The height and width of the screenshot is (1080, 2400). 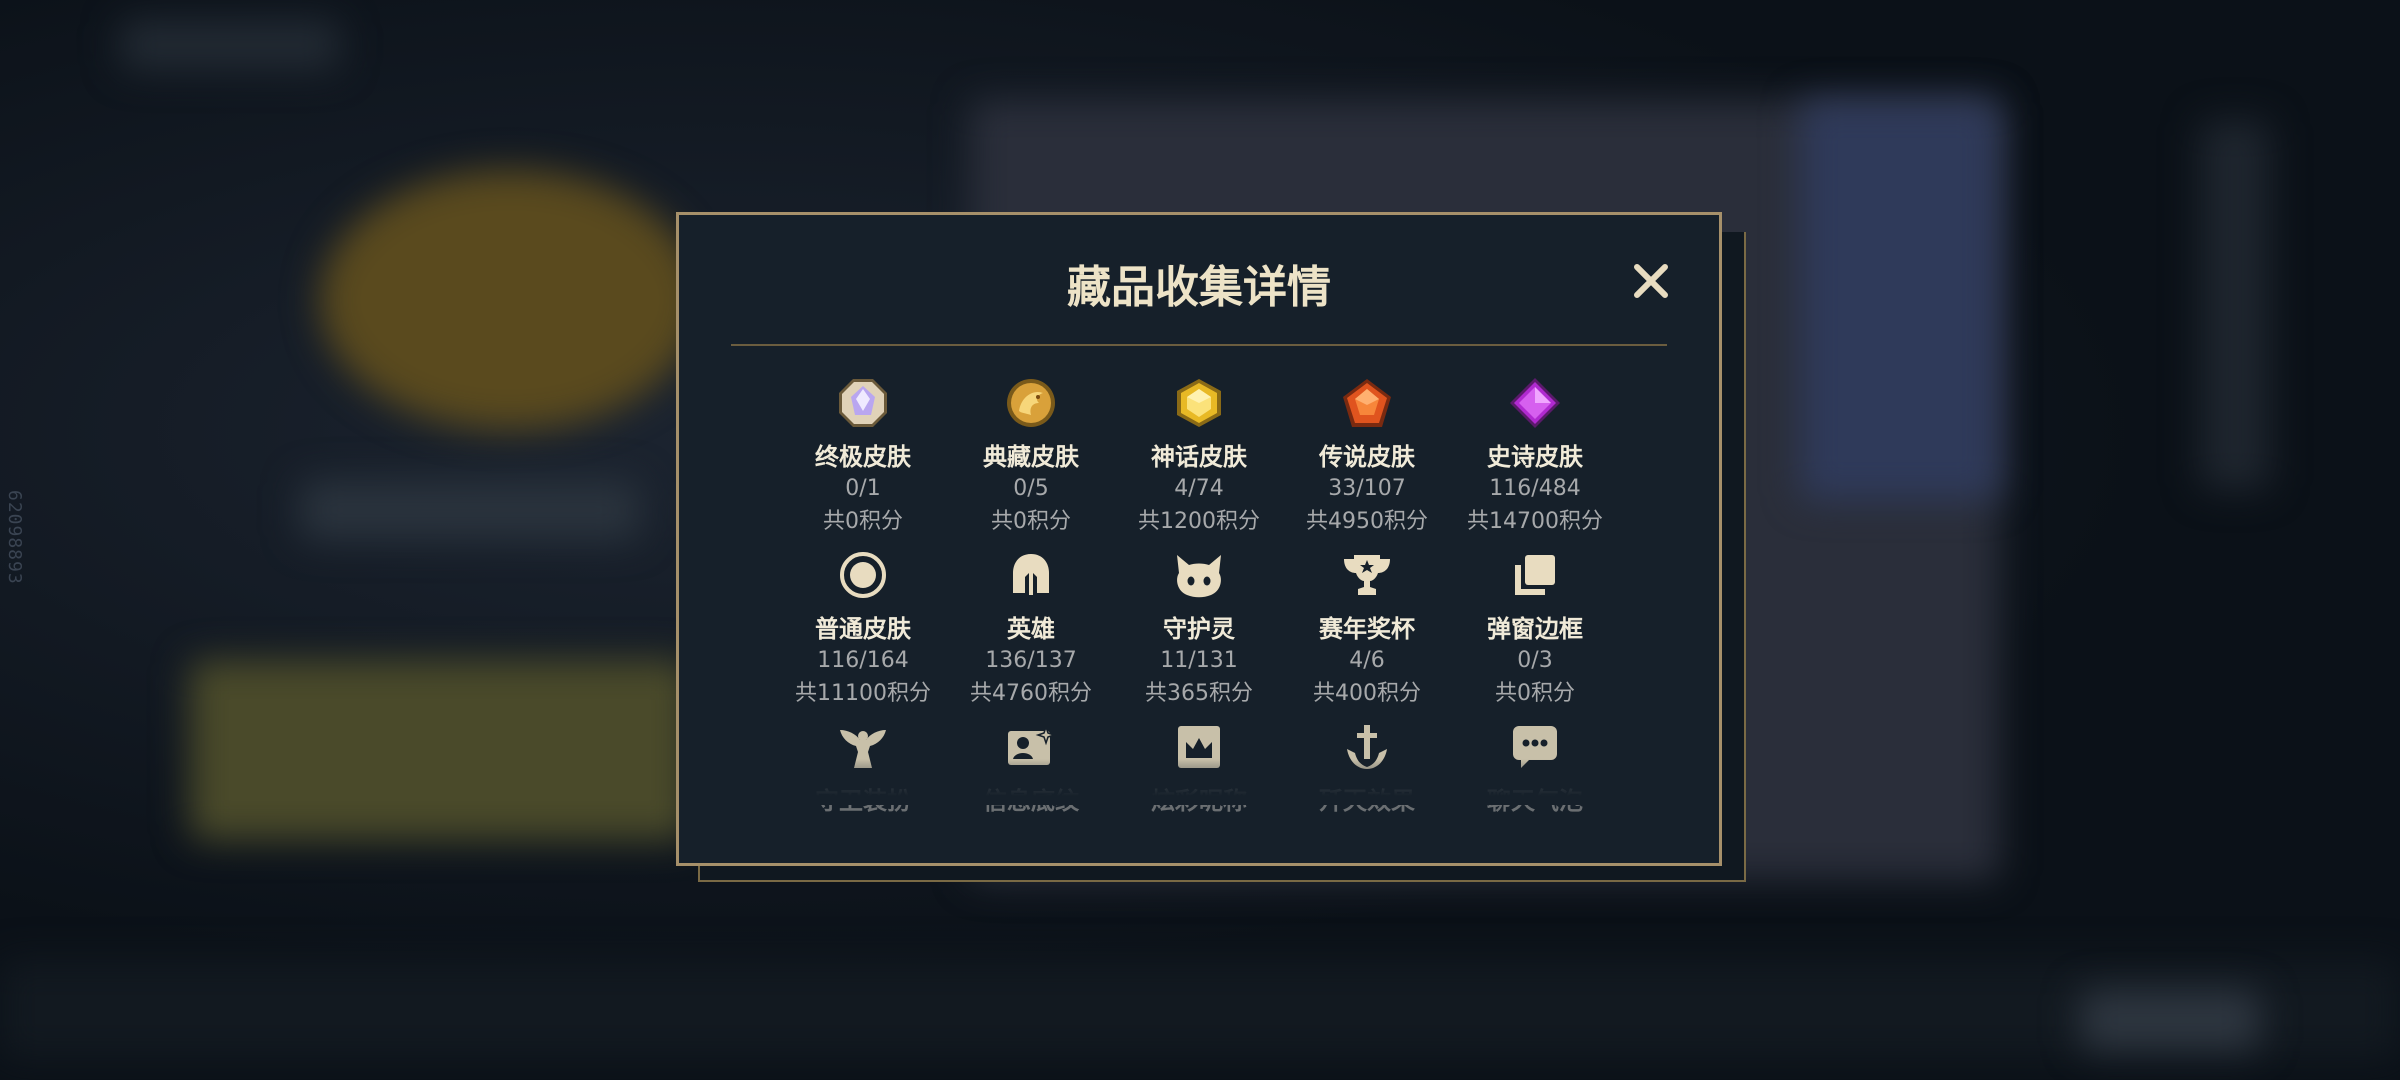 What do you see at coordinates (1900, 300) in the screenshot?
I see `blurred-card-right` at bounding box center [1900, 300].